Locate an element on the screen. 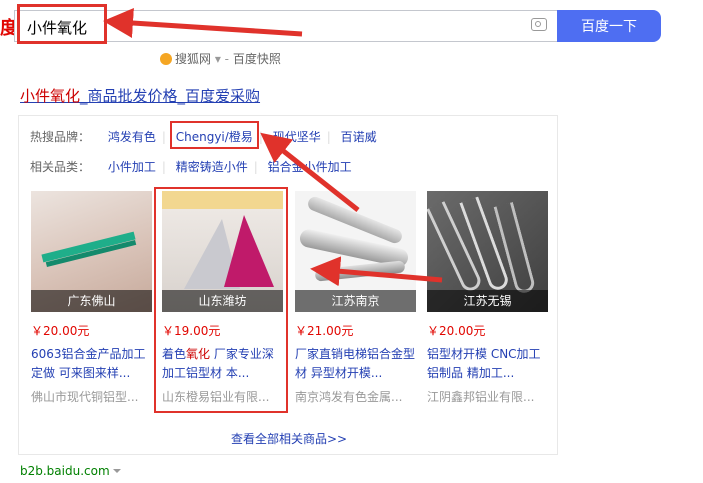 This screenshot has height=483, width=703. product-image: 江苏无锡 is located at coordinates (487, 251).